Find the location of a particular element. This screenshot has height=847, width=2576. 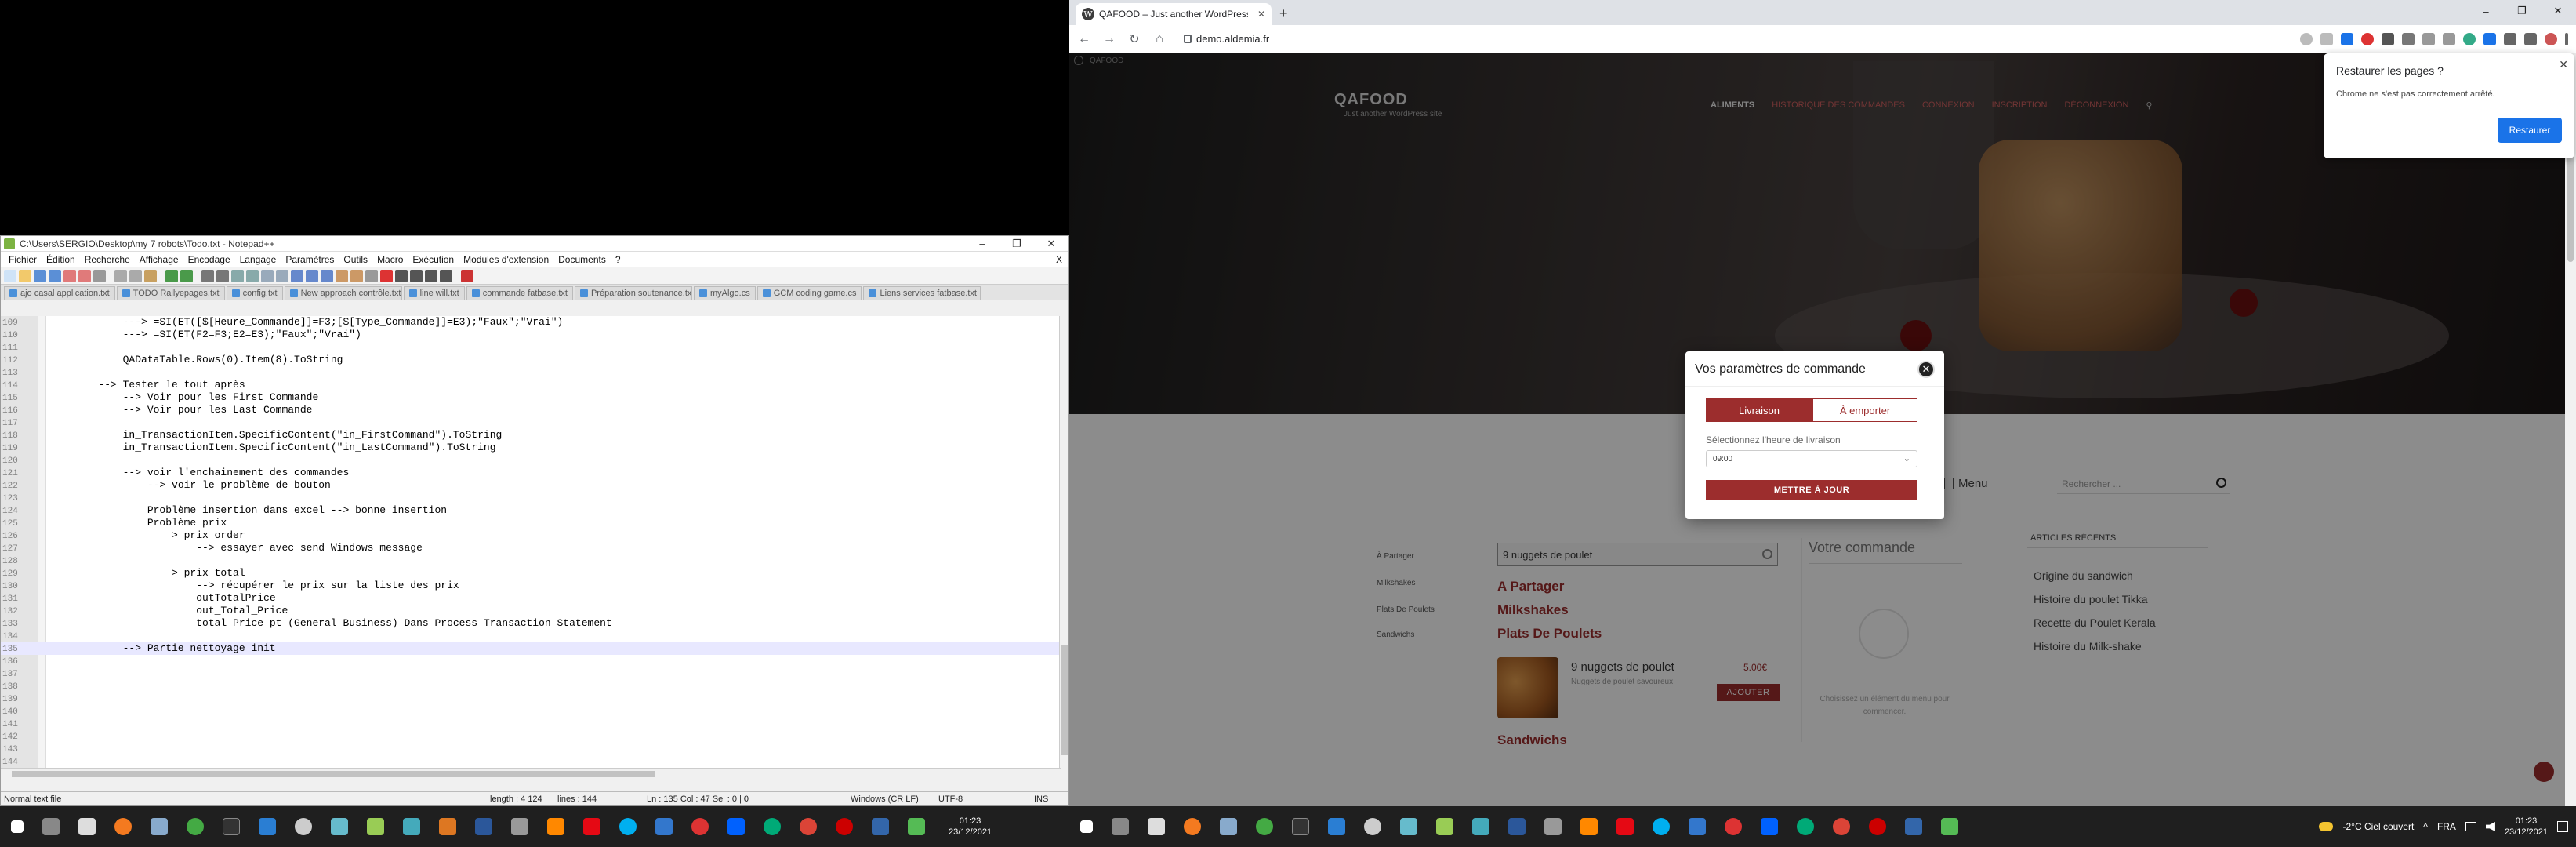

maximize-icon: ❐ is located at coordinates (1017, 244).